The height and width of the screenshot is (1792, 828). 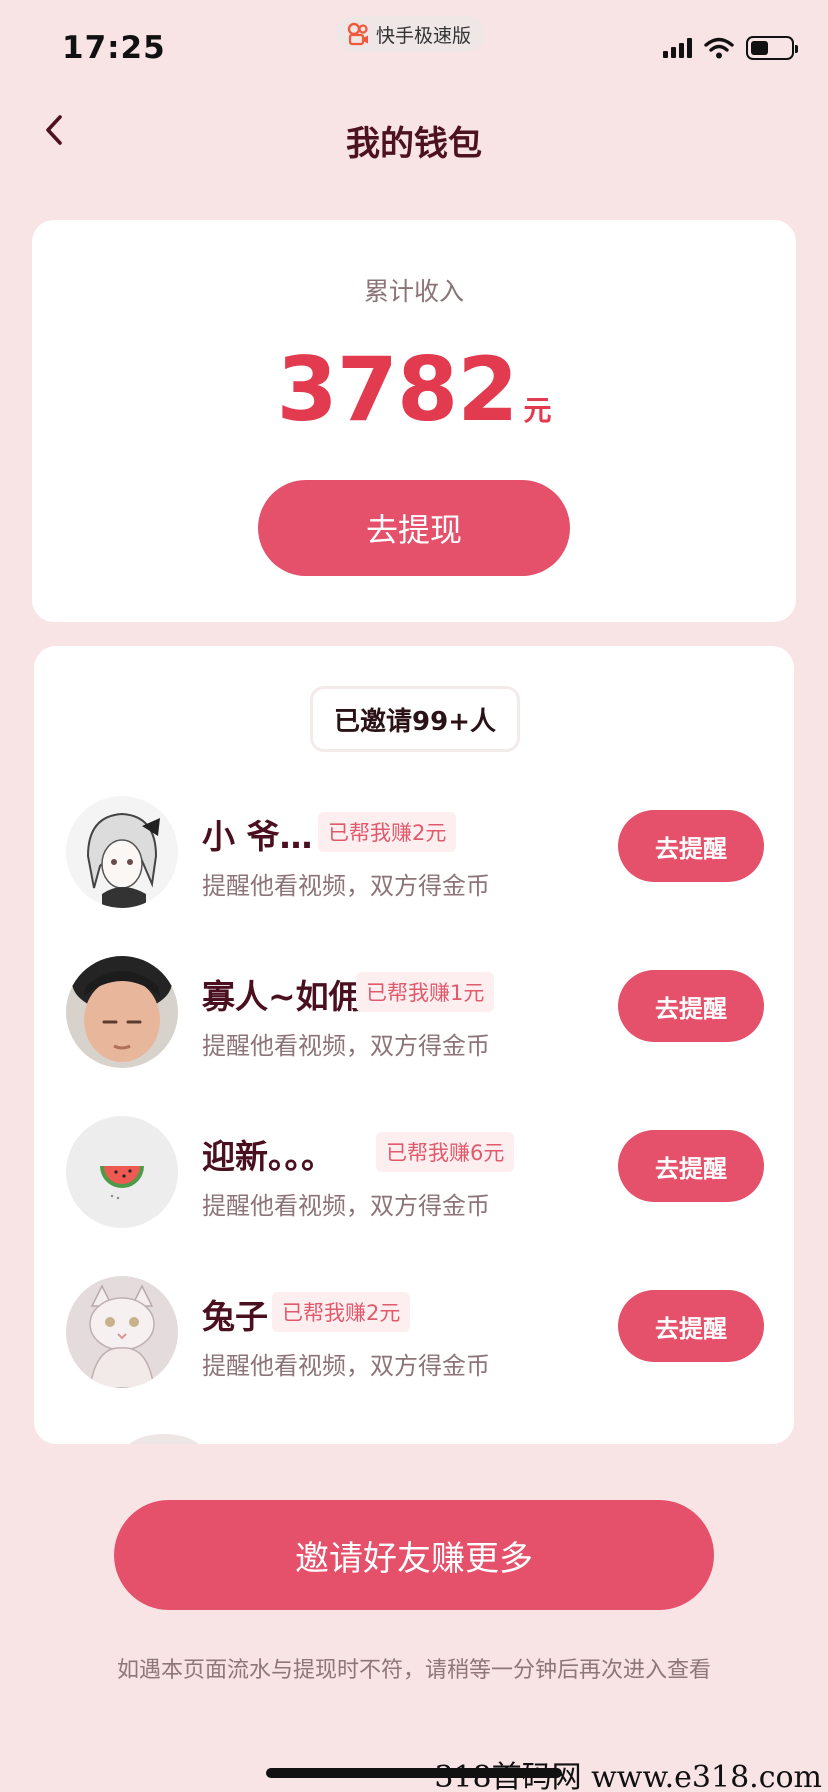 I want to click on income-amount-row: 3782 元, so click(x=414, y=389).